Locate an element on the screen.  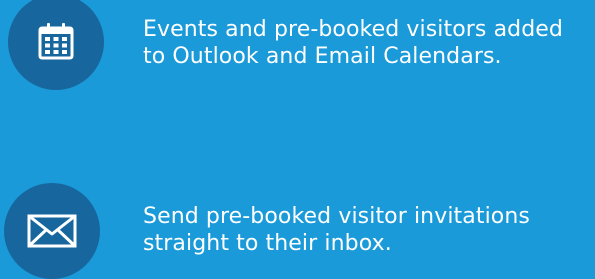
envelope-icon is located at coordinates (52, 231).